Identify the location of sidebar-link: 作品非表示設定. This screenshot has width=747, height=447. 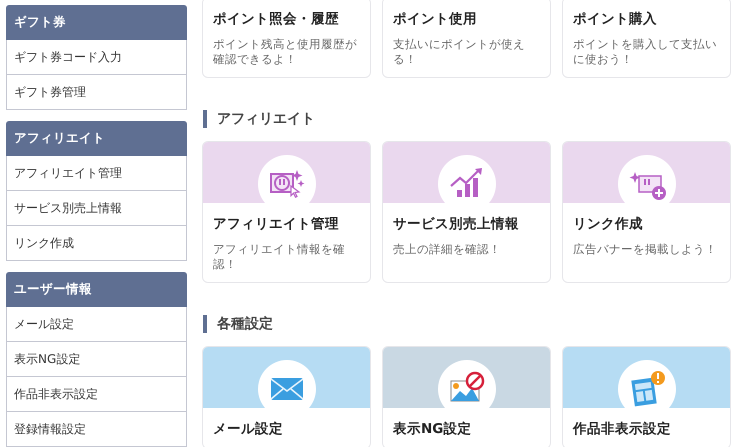
(96, 394).